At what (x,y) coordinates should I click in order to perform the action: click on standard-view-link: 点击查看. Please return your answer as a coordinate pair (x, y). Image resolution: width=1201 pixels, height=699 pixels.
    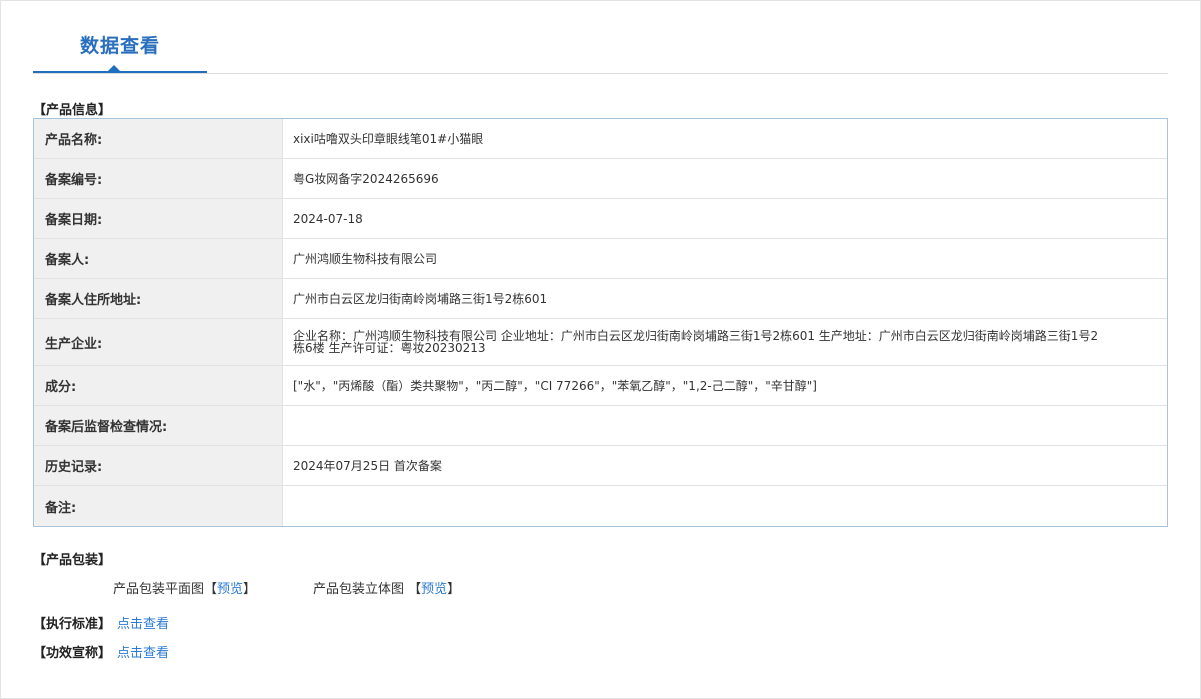
    Looking at the image, I should click on (143, 624).